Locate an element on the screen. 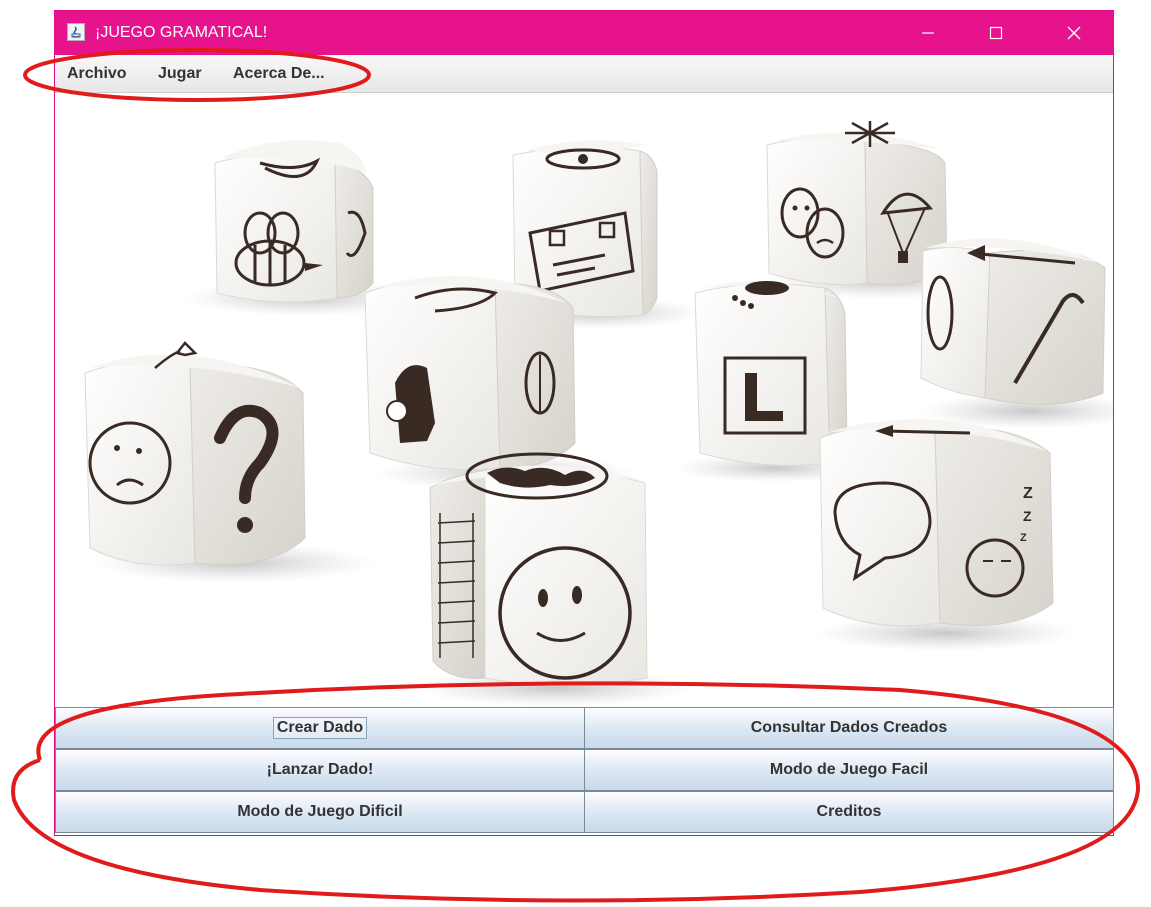 The image size is (1151, 907). lanzar-dado-label: ¡Lanzar Dado! is located at coordinates (320, 769).